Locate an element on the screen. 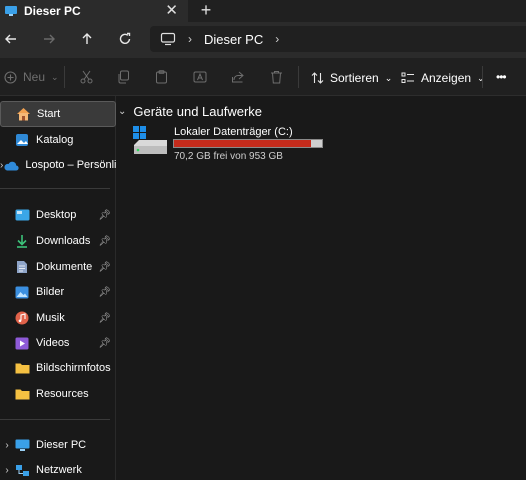  share-button is located at coordinates (238, 77).